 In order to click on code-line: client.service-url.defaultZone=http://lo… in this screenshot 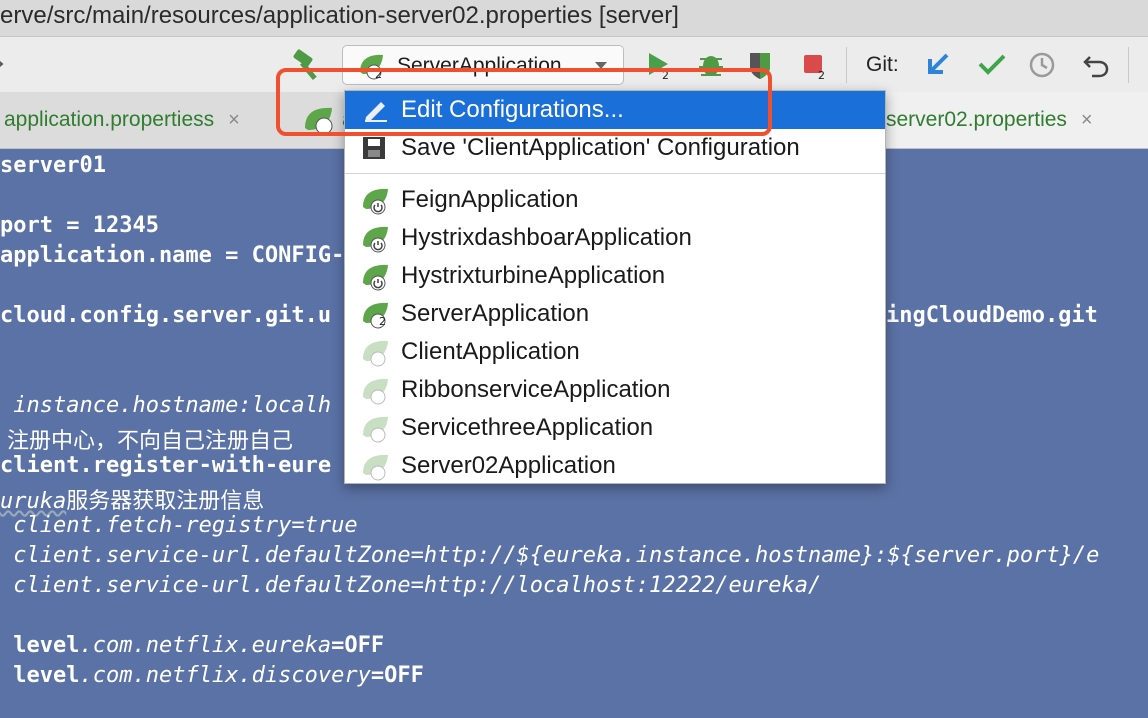, I will do `click(411, 585)`.